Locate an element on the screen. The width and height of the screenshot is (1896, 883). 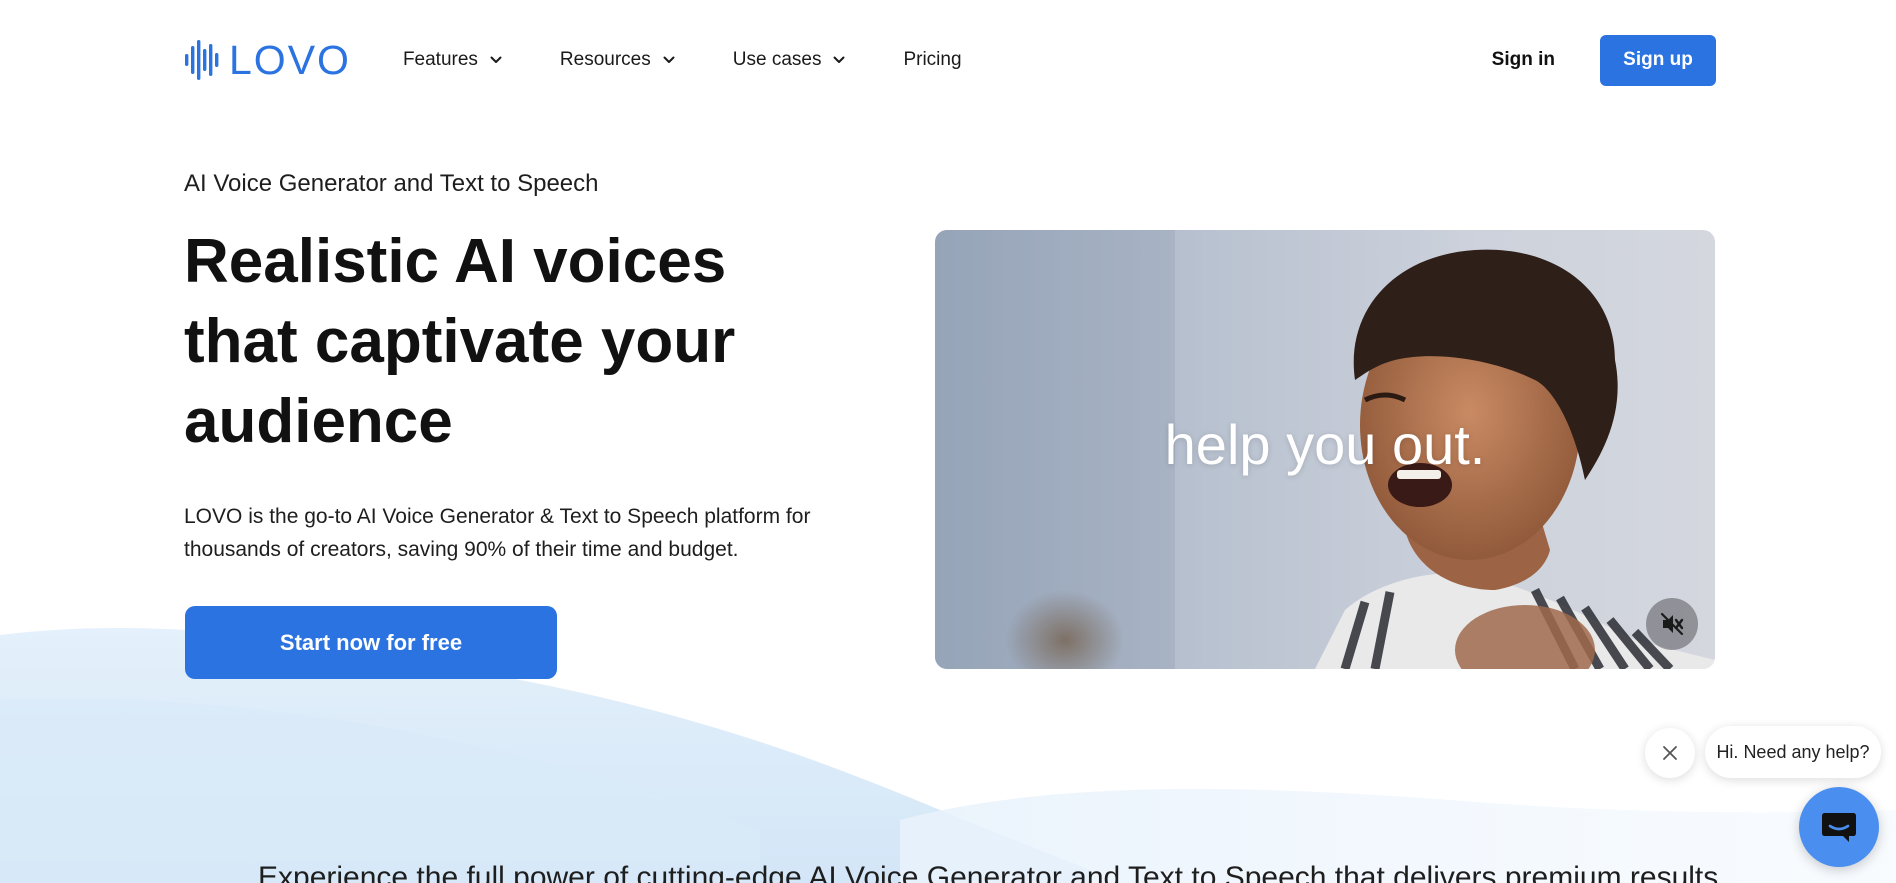
sign-in-link: Sign in is located at coordinates (1523, 60).